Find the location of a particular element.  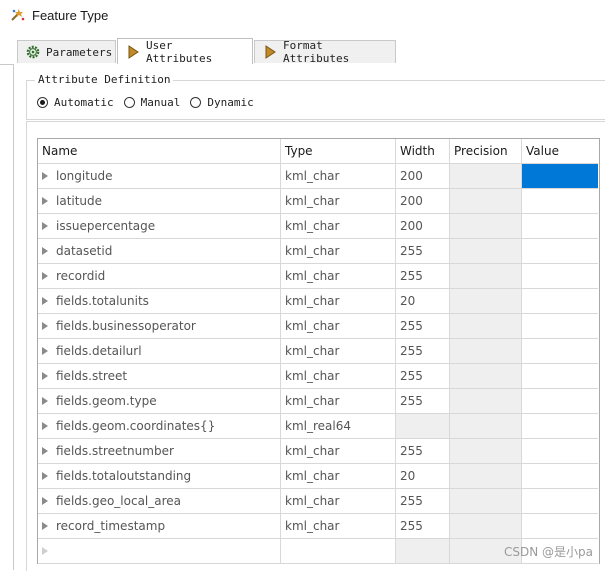

cell-name: record_timestamp is located at coordinates (159, 526).